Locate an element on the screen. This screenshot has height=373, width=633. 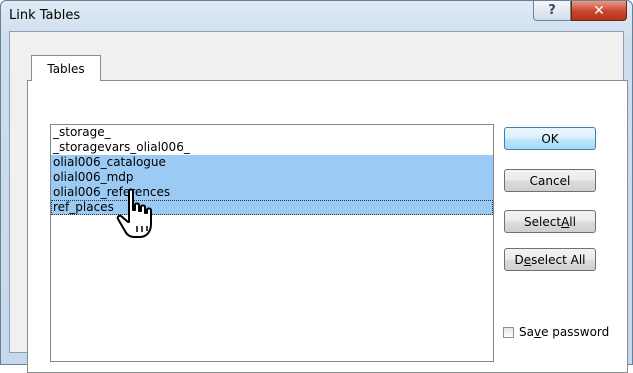
tab-tables-label: Tables is located at coordinates (66, 68).